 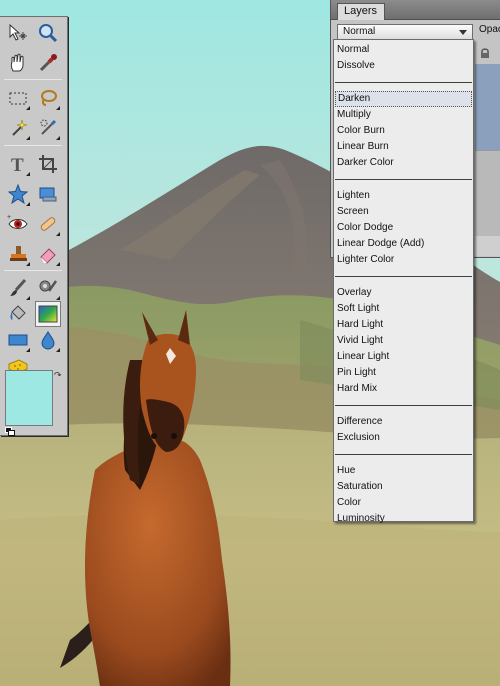 I want to click on blend-mode-value: Normal, so click(x=359, y=31).